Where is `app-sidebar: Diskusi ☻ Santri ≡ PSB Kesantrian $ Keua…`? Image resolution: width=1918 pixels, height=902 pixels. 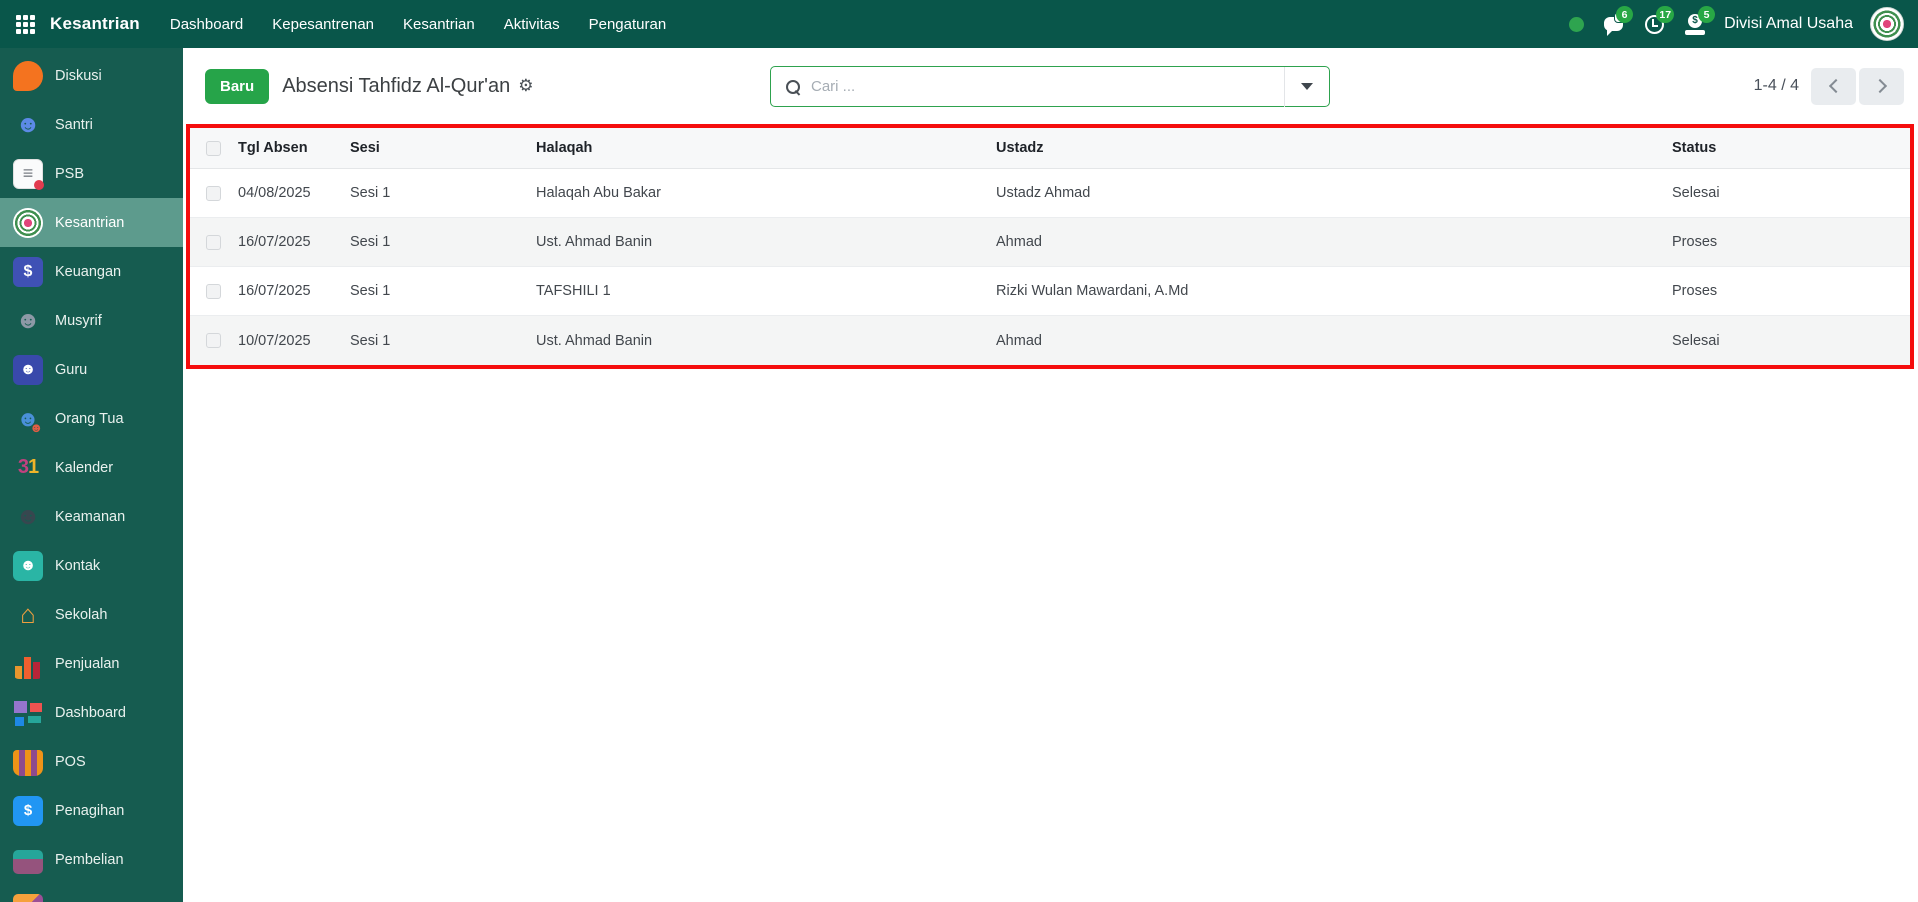 app-sidebar: Diskusi ☻ Santri ≡ PSB Kesantrian $ Keua… is located at coordinates (91, 475).